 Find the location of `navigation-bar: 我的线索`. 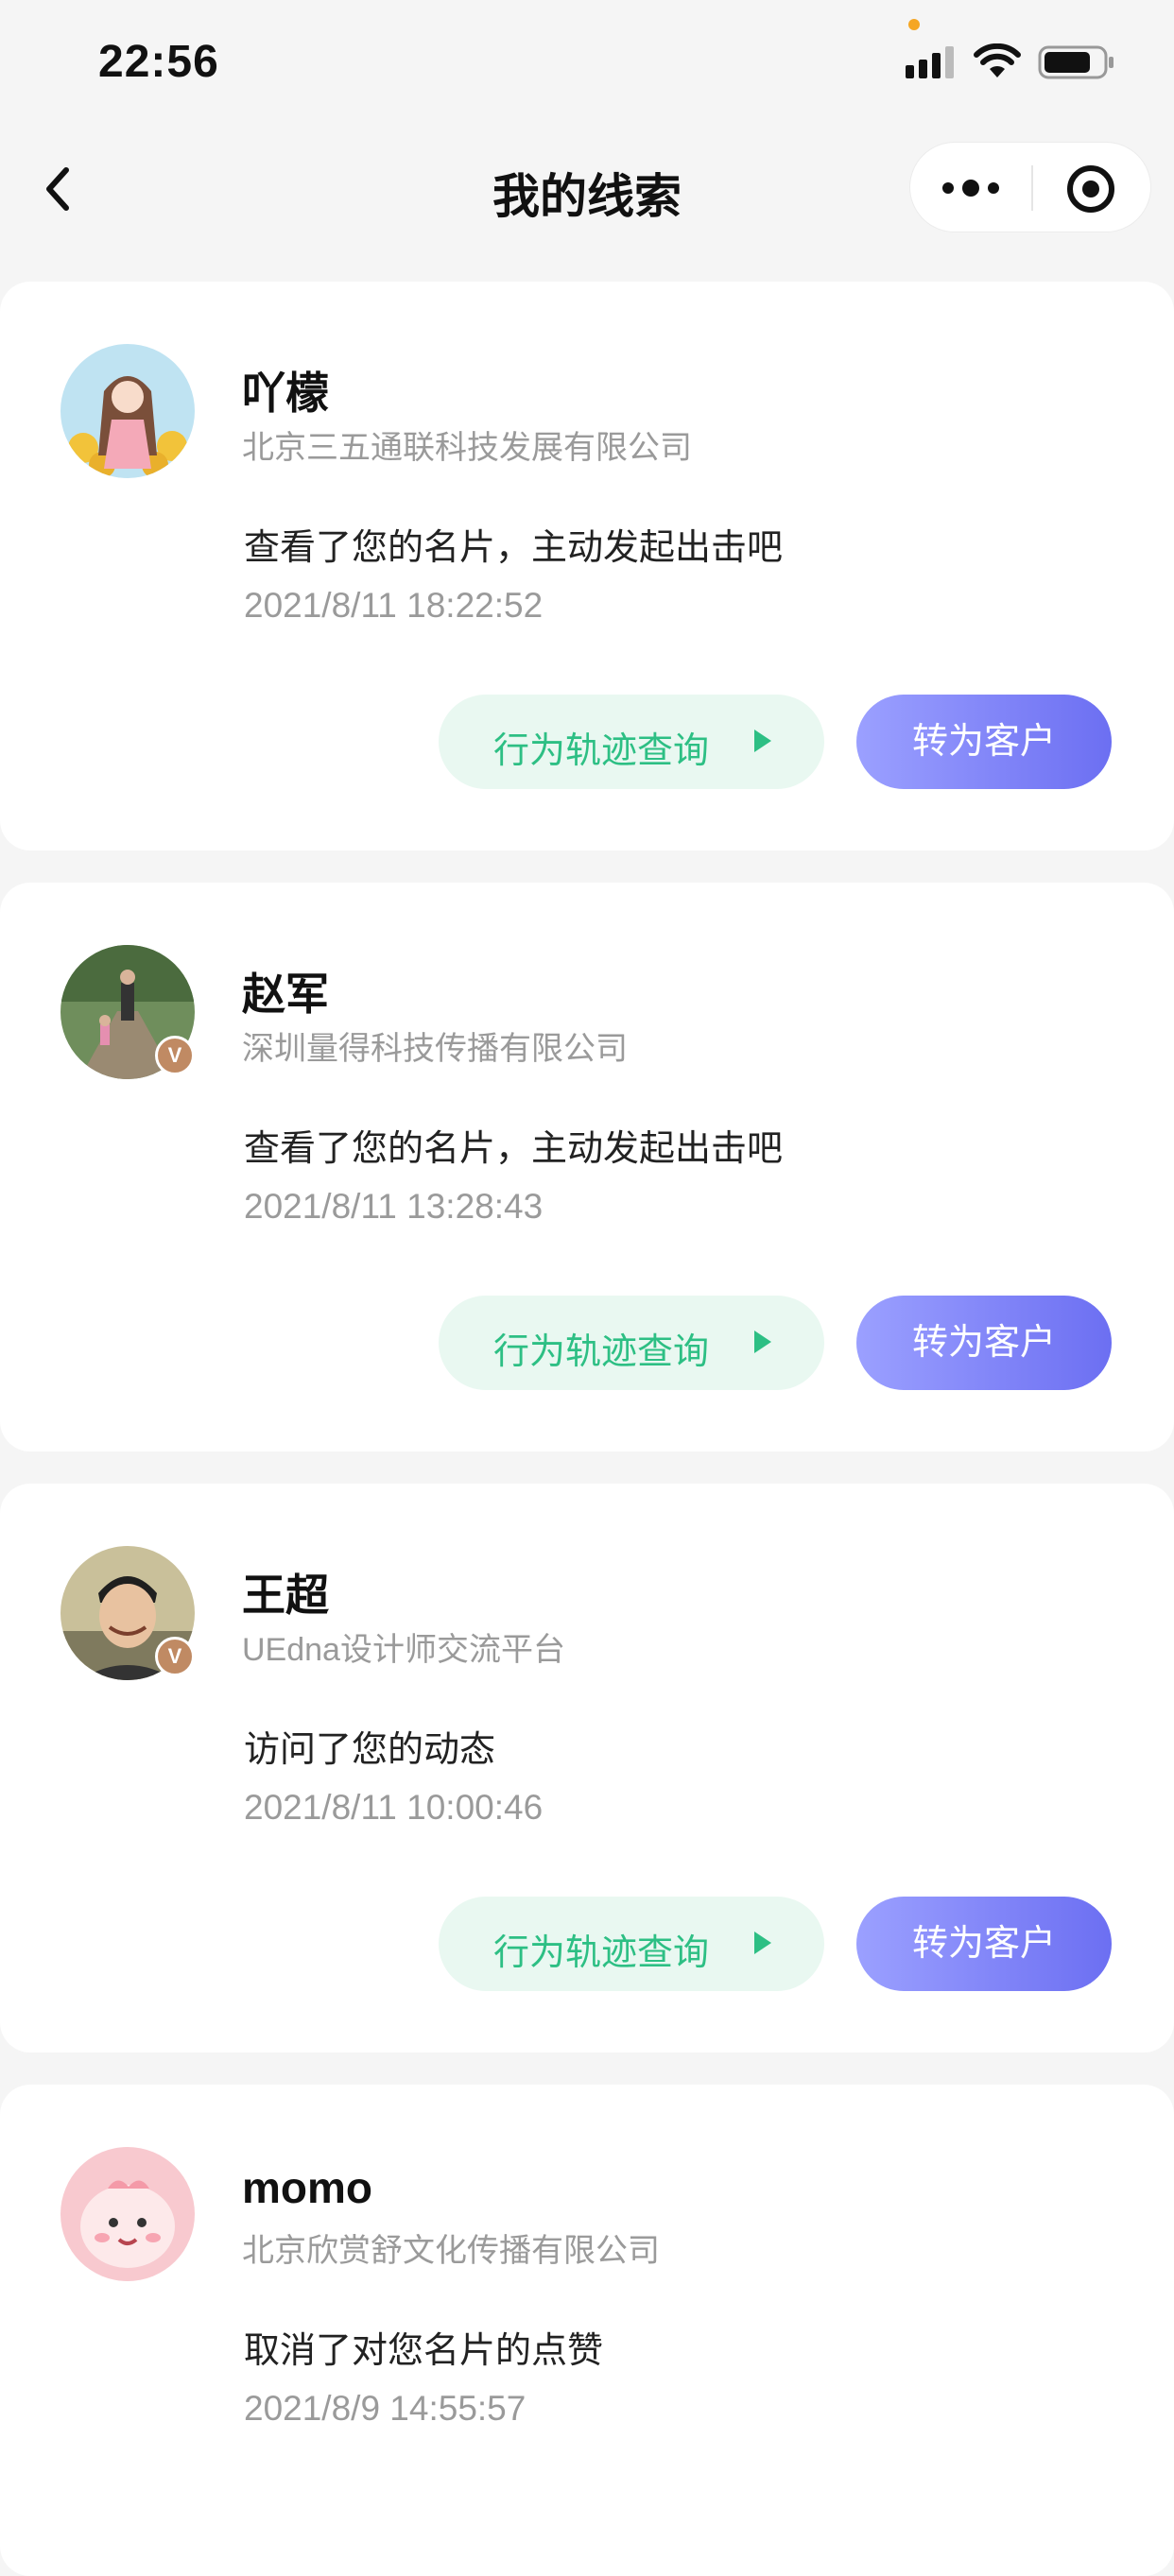

navigation-bar: 我的线索 is located at coordinates (587, 189).